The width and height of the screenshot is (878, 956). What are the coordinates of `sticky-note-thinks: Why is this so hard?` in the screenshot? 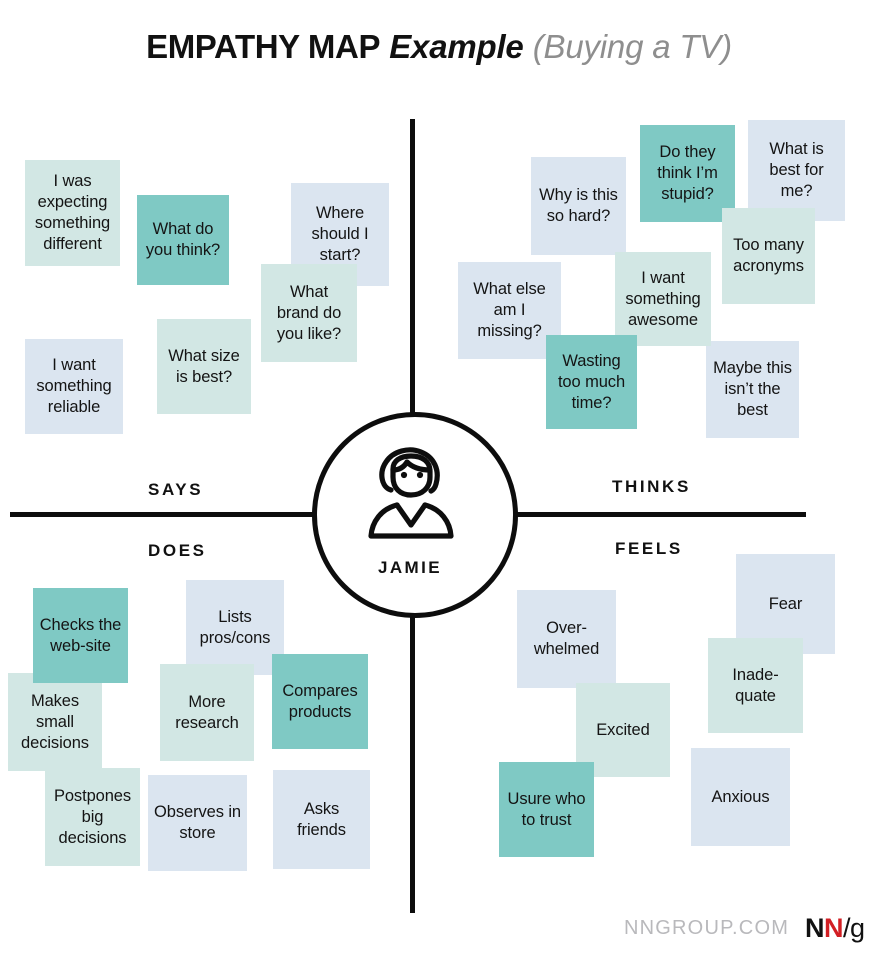 It's located at (578, 206).